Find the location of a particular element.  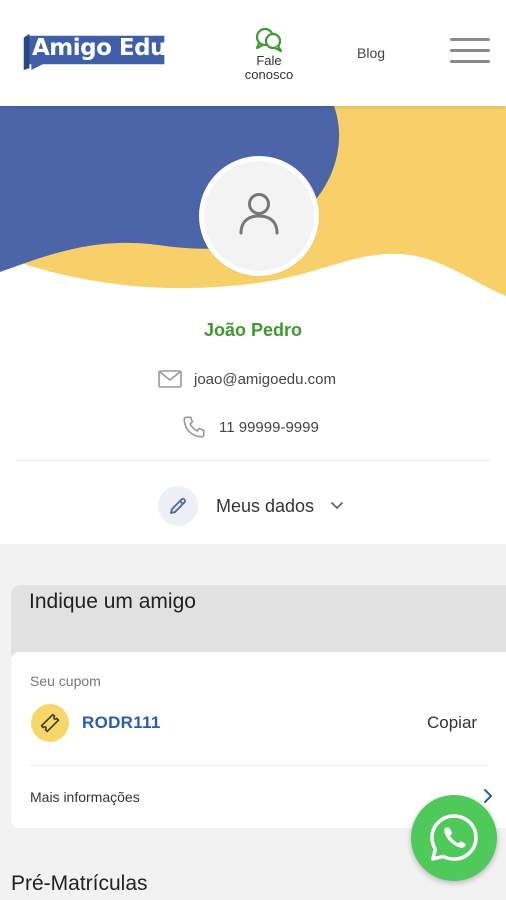

contact-us-button: Fale conosco is located at coordinates (269, 54).